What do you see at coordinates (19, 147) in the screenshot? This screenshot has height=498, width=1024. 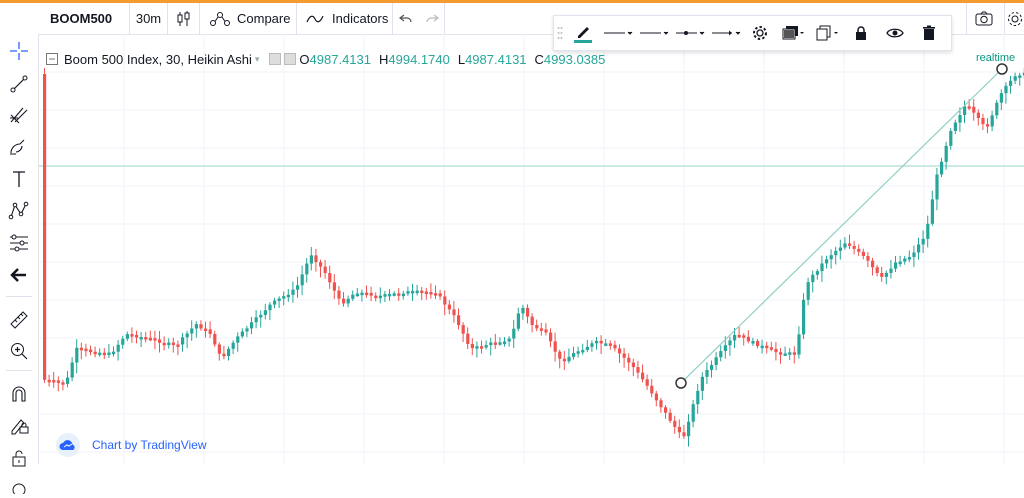 I see `brush-tool` at bounding box center [19, 147].